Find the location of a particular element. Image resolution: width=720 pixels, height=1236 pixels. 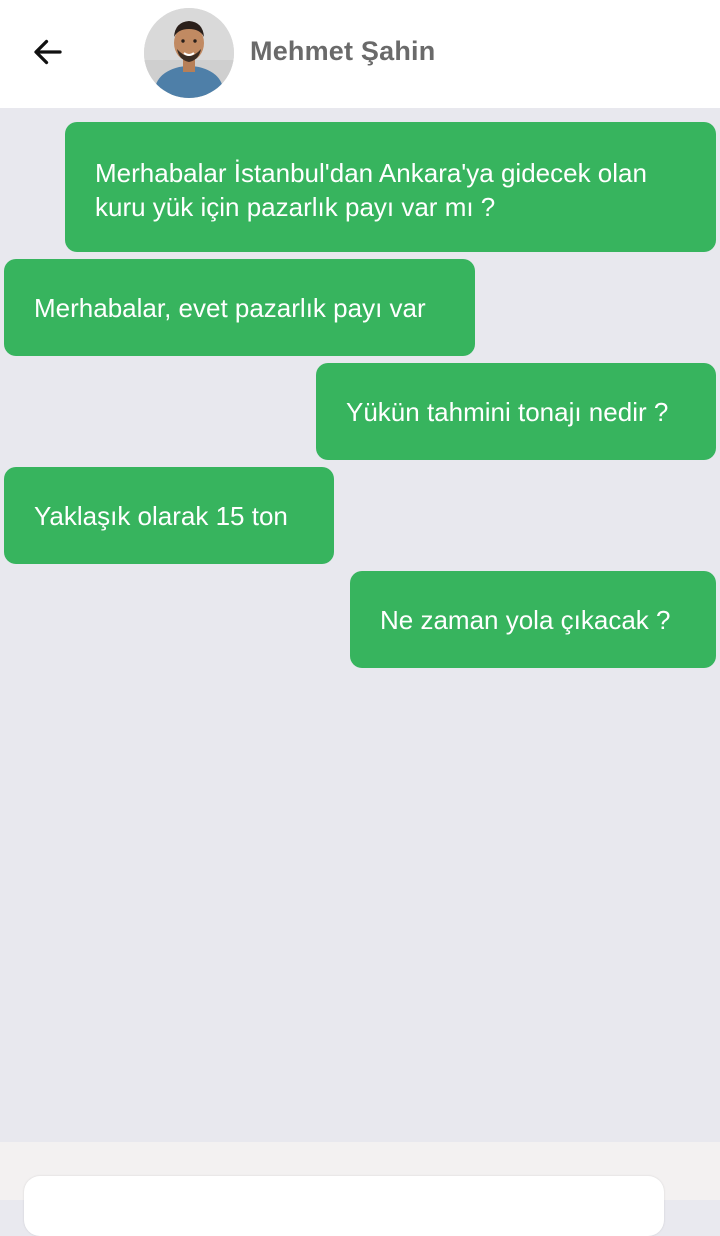

message-bubble-incoming: Yaklaşık olarak 15 ton is located at coordinates (169, 515).